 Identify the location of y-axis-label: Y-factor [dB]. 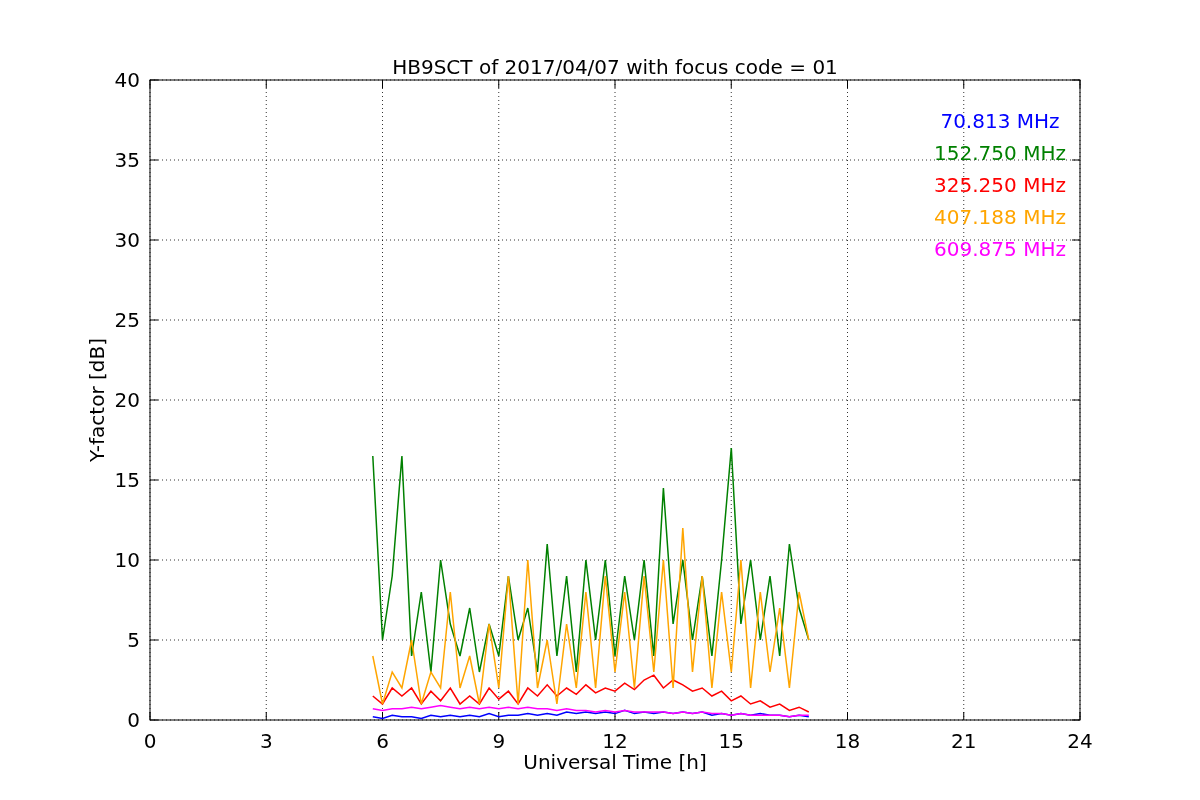
(97, 400).